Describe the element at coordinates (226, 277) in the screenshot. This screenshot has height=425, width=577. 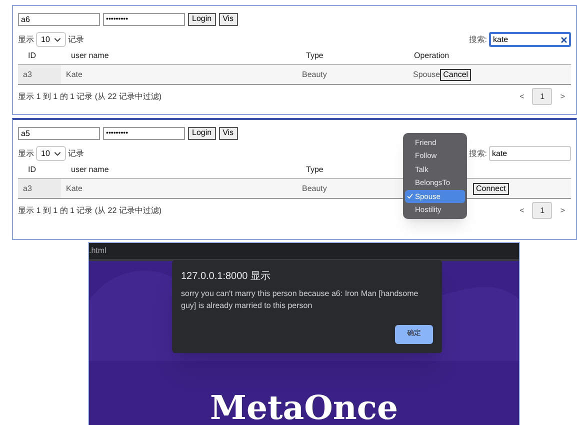
I see `dialog-title: 127.0.0.1:8000 显示` at that location.